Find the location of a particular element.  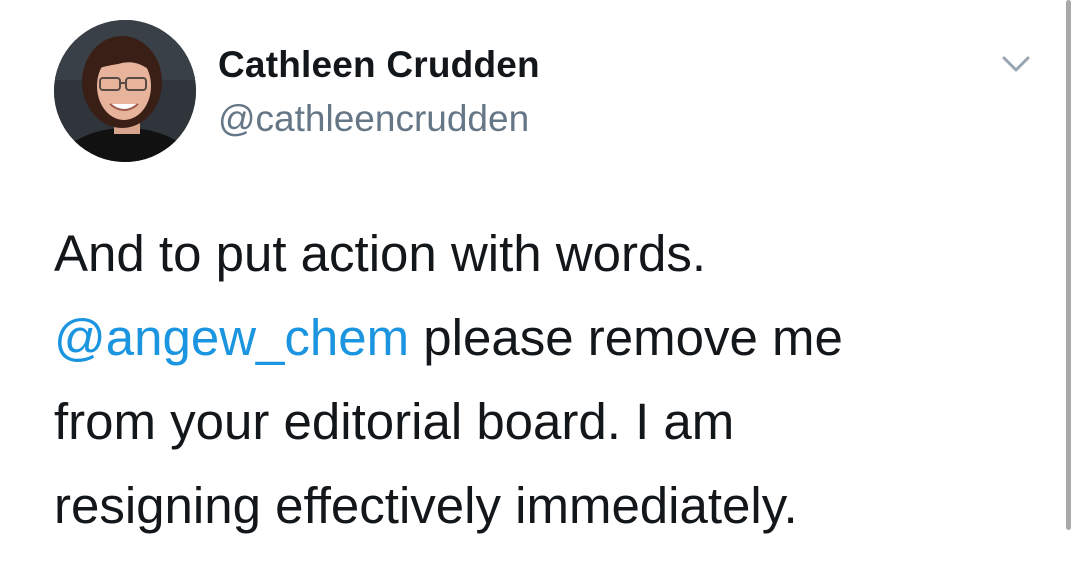

author-display-name: Cathleen Crudden is located at coordinates (379, 65).